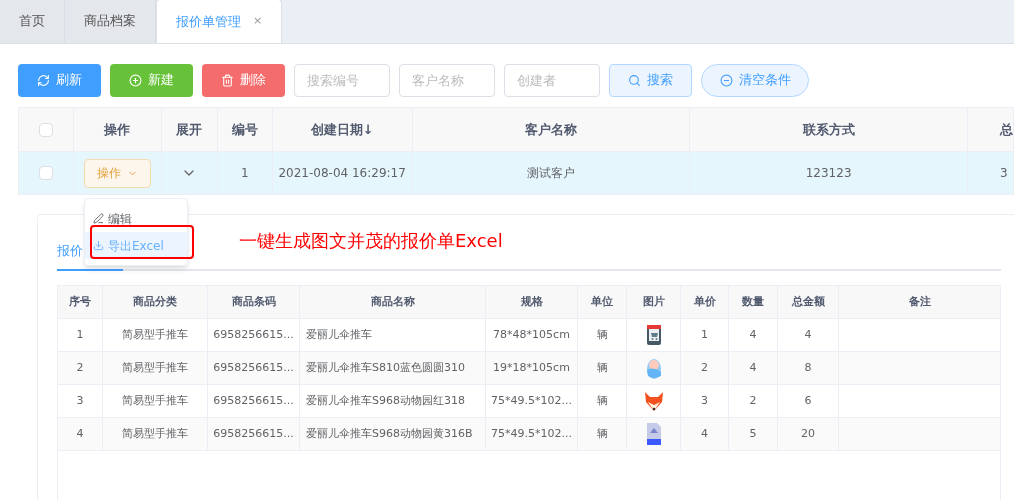 The width and height of the screenshot is (1014, 500). What do you see at coordinates (43, 80) in the screenshot?
I see `refresh-icon` at bounding box center [43, 80].